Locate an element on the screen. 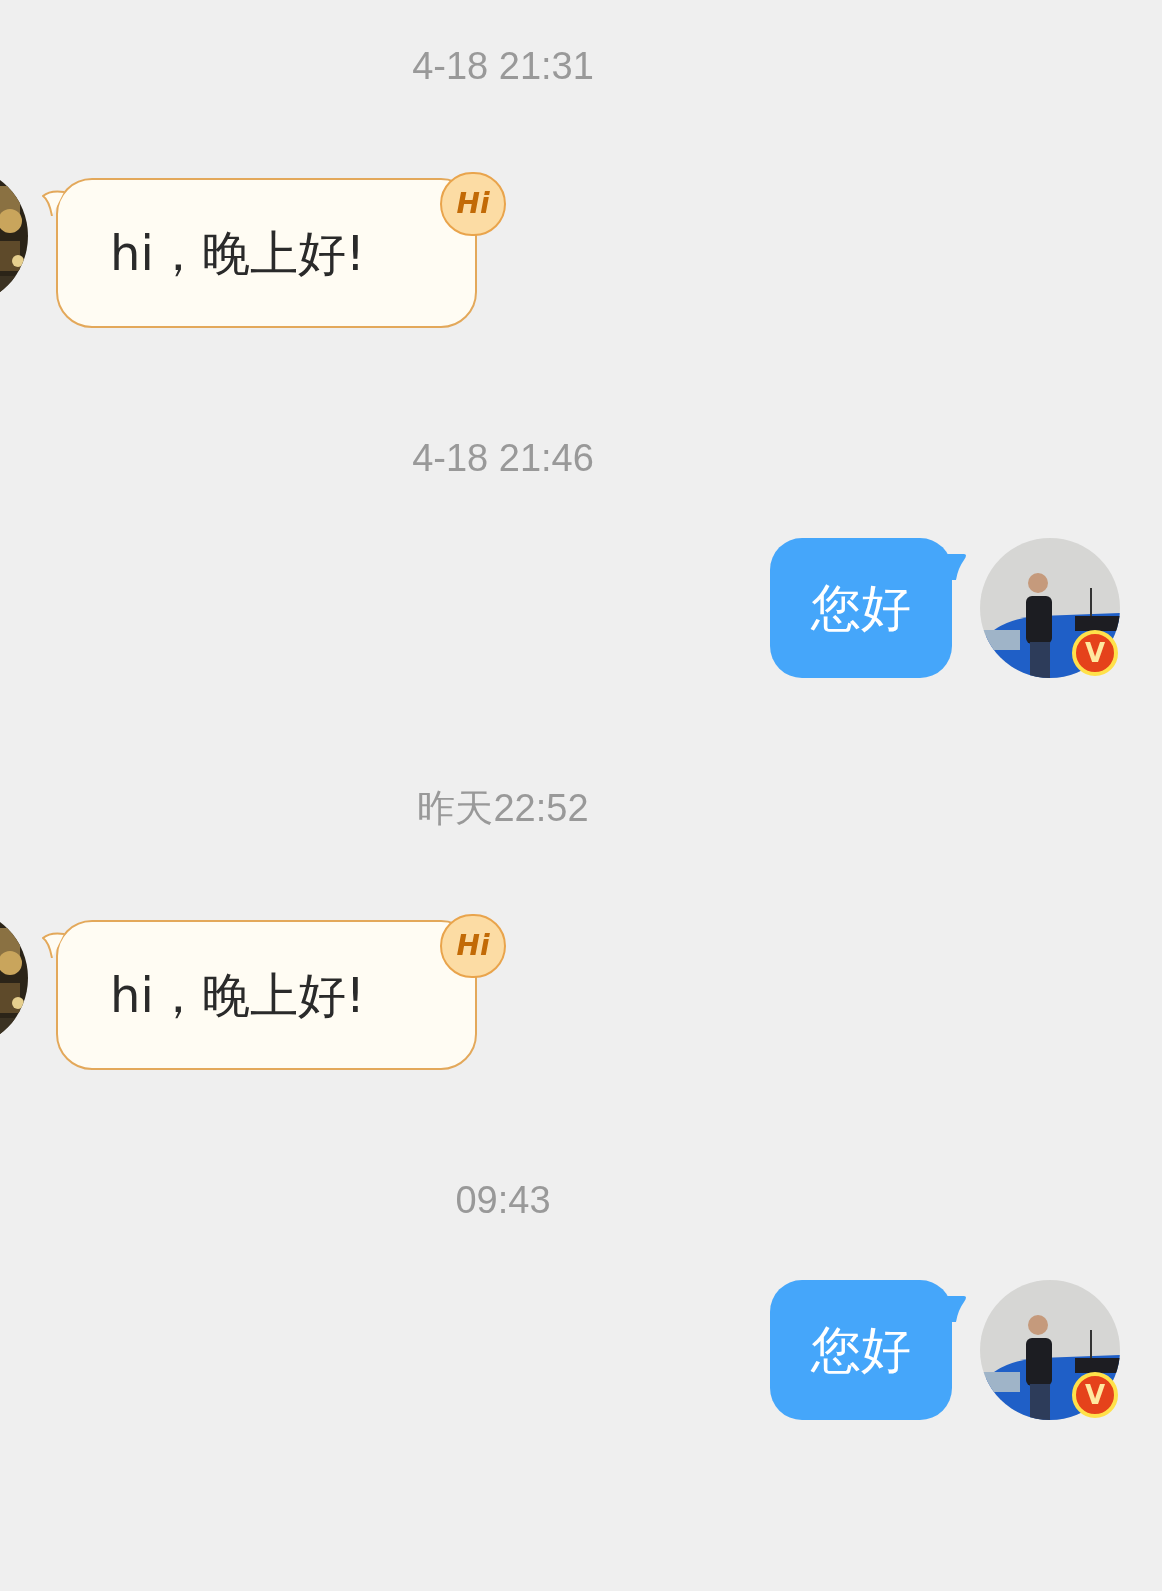 The height and width of the screenshot is (1591, 1162). timestamp: 4-18 21:46 is located at coordinates (503, 458).